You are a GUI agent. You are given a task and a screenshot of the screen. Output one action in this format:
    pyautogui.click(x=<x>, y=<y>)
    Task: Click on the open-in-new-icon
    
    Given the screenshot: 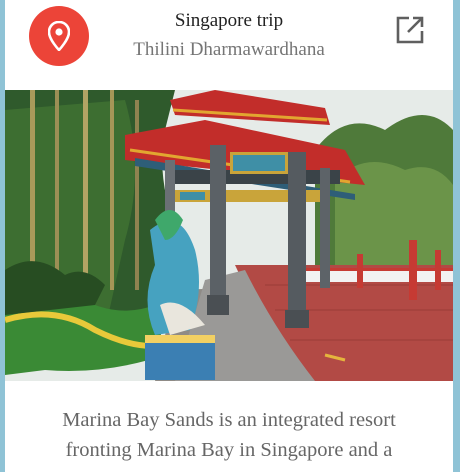 What is the action you would take?
    pyautogui.click(x=410, y=30)
    